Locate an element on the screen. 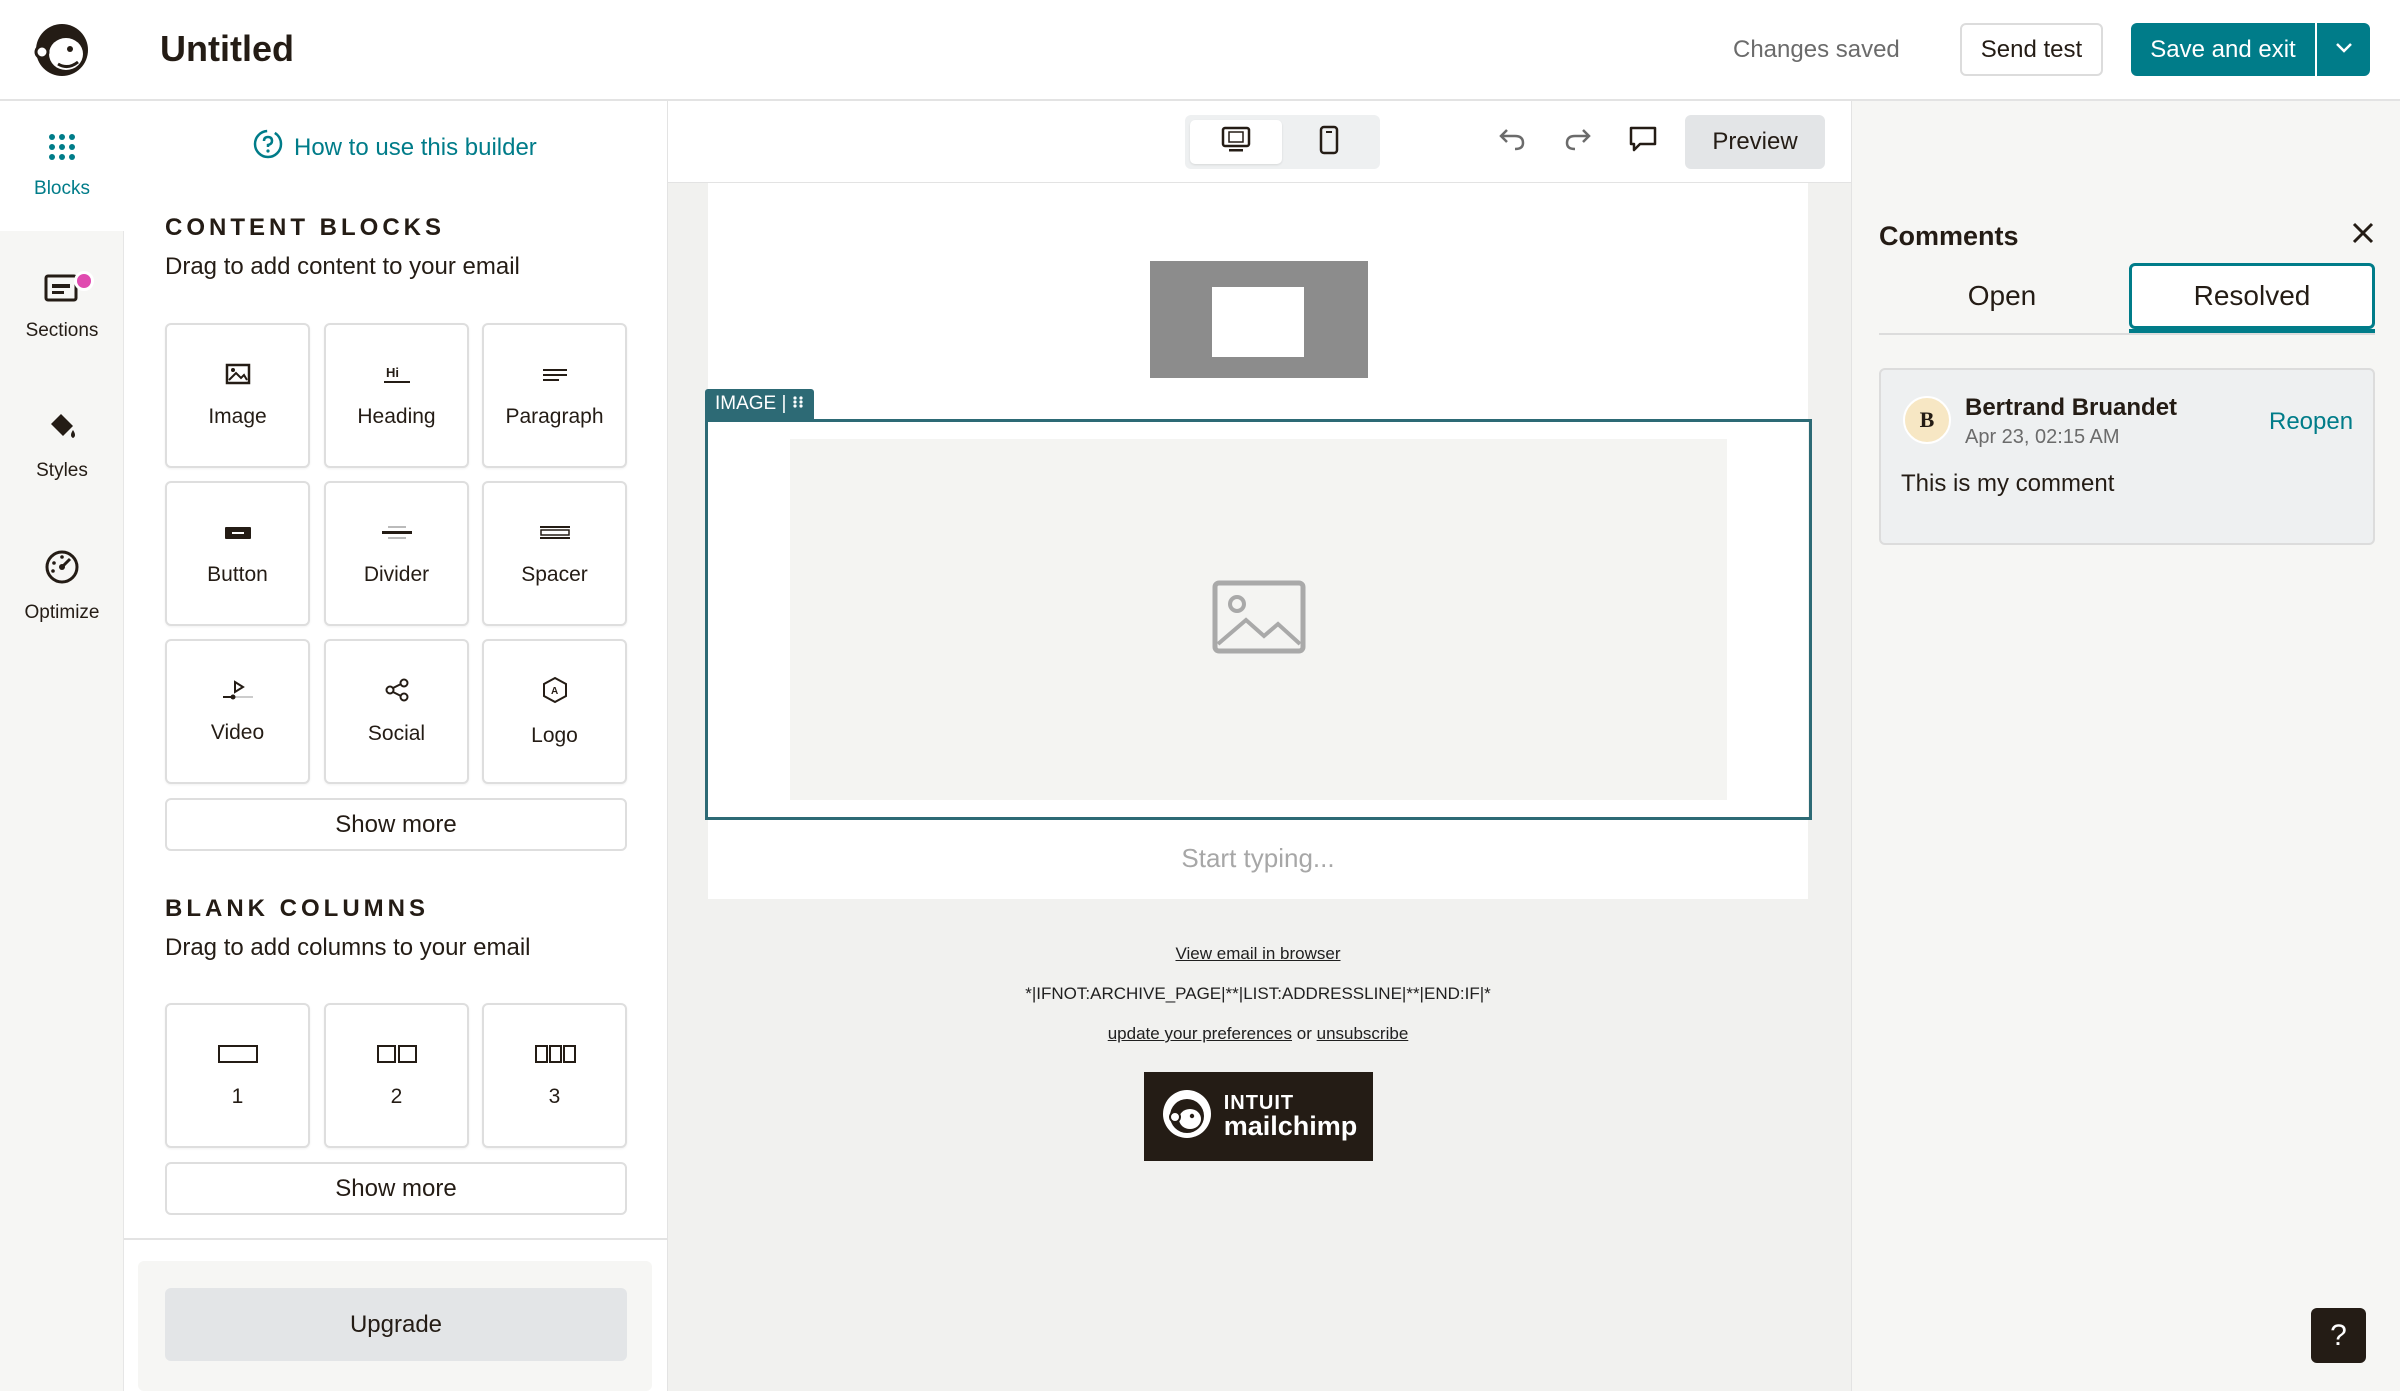 This screenshot has height=1391, width=2400. canvas-toolbar: Preview is located at coordinates (1259, 142).